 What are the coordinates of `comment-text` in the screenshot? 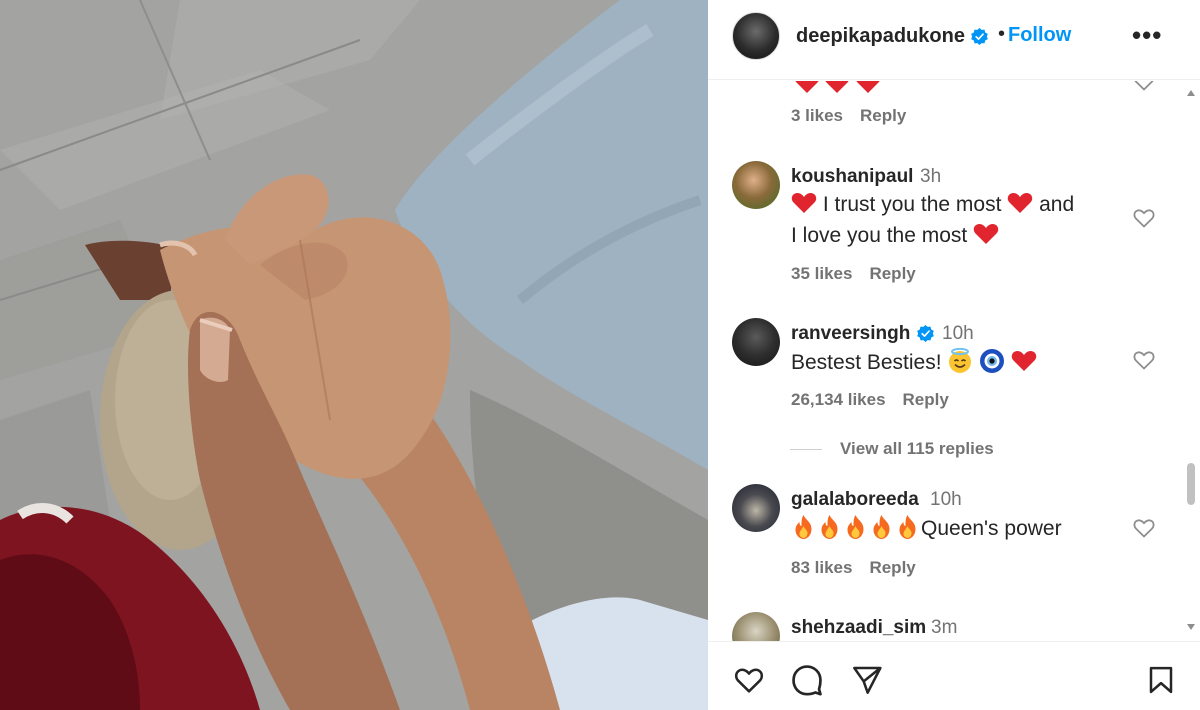 It's located at (837, 88).